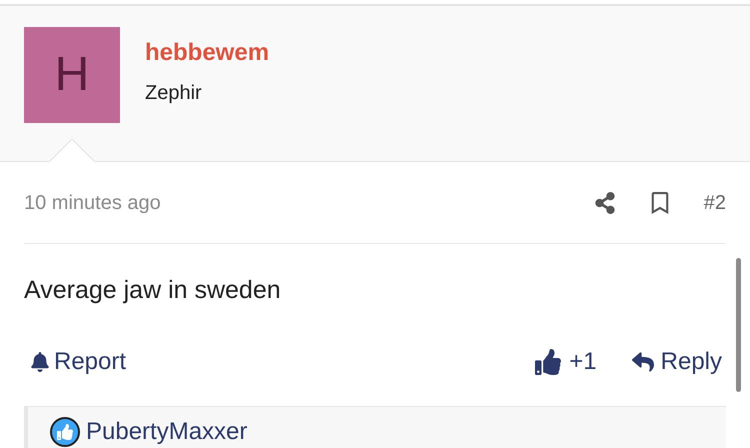  What do you see at coordinates (153, 290) in the screenshot?
I see `post-text: Average jaw in sweden` at bounding box center [153, 290].